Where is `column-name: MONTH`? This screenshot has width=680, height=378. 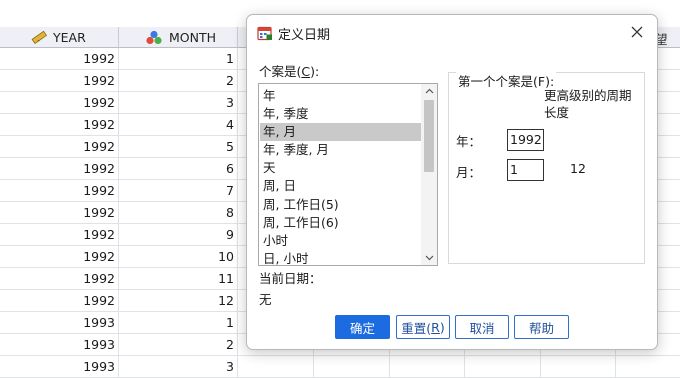
column-name: MONTH is located at coordinates (193, 37).